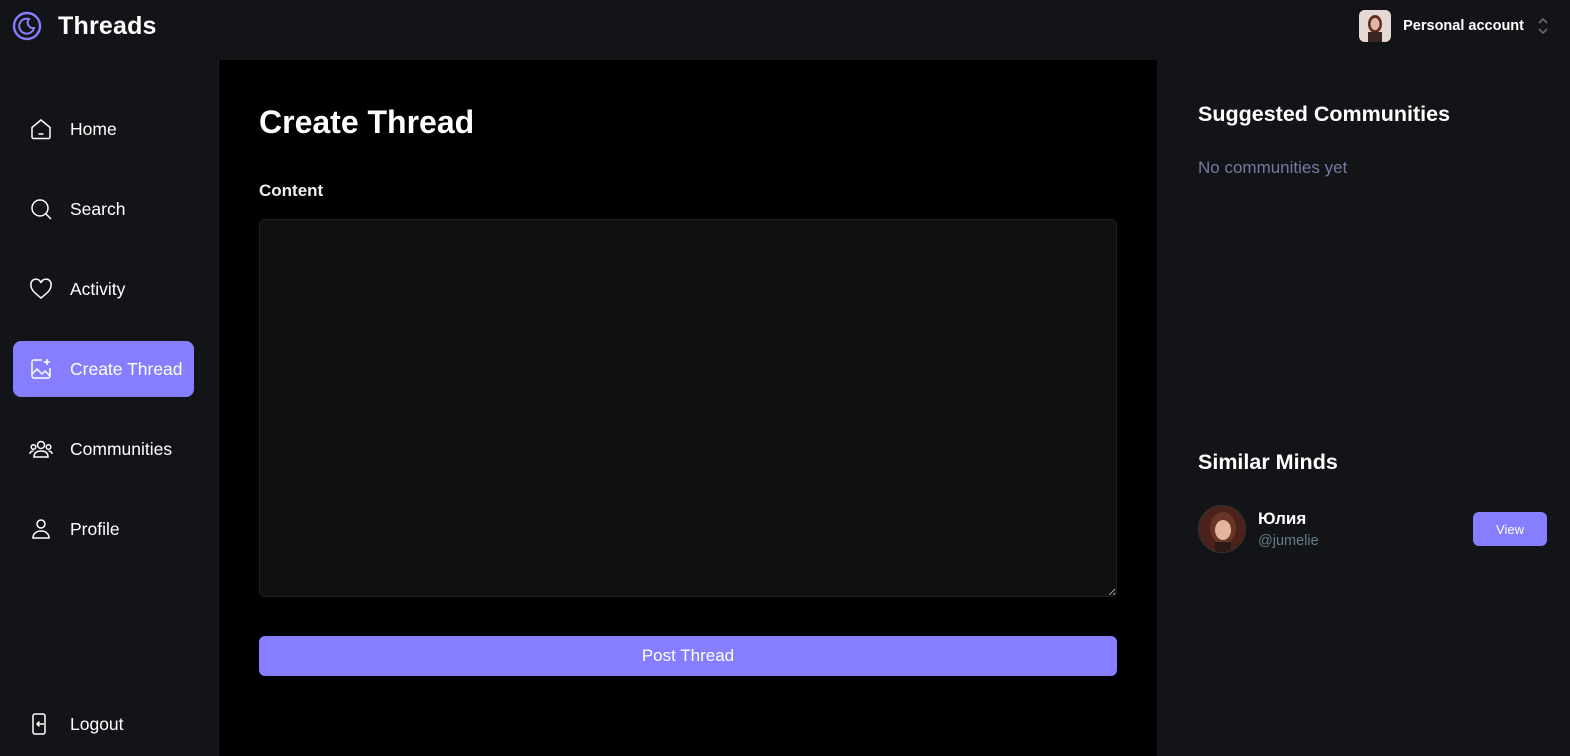 The width and height of the screenshot is (1570, 756). What do you see at coordinates (121, 448) in the screenshot?
I see `sidebar-item-label: Communities` at bounding box center [121, 448].